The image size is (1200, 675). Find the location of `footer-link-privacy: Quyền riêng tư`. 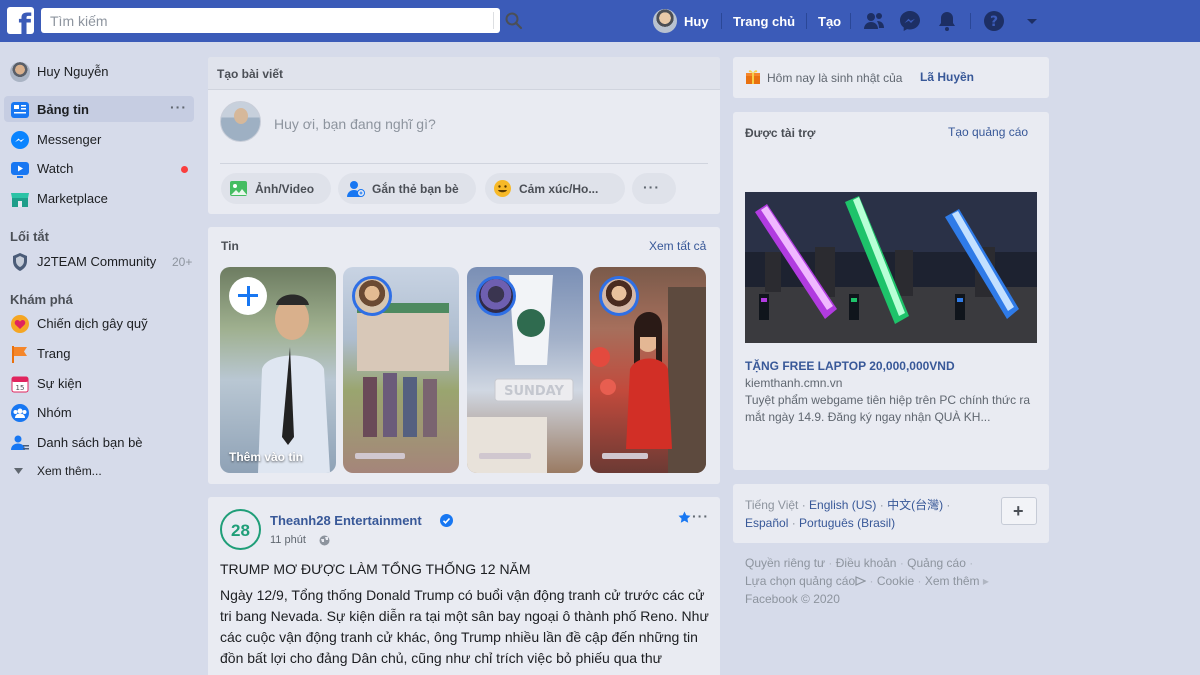

footer-link-privacy: Quyền riêng tư is located at coordinates (785, 563).